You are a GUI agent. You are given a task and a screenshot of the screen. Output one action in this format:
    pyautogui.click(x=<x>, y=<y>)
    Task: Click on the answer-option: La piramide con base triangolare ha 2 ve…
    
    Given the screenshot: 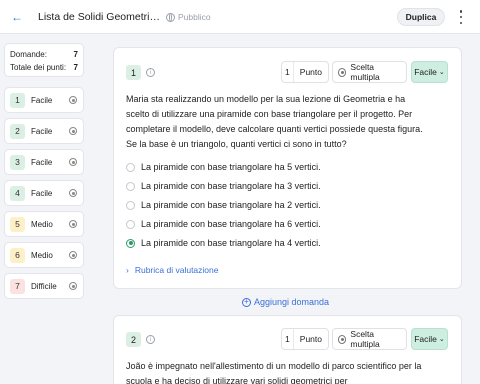 What is the action you would take?
    pyautogui.click(x=223, y=205)
    